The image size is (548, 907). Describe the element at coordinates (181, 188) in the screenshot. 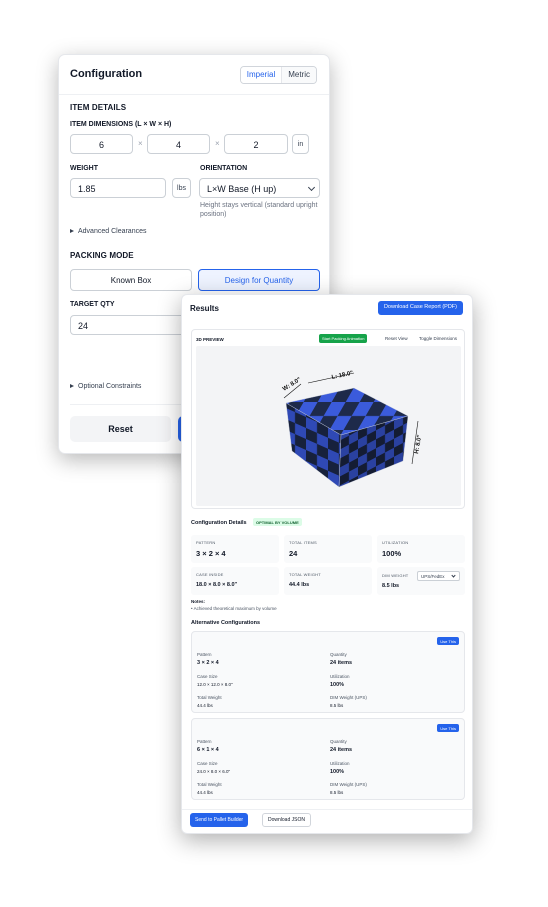

I see `weight-unit-label: lbs` at that location.